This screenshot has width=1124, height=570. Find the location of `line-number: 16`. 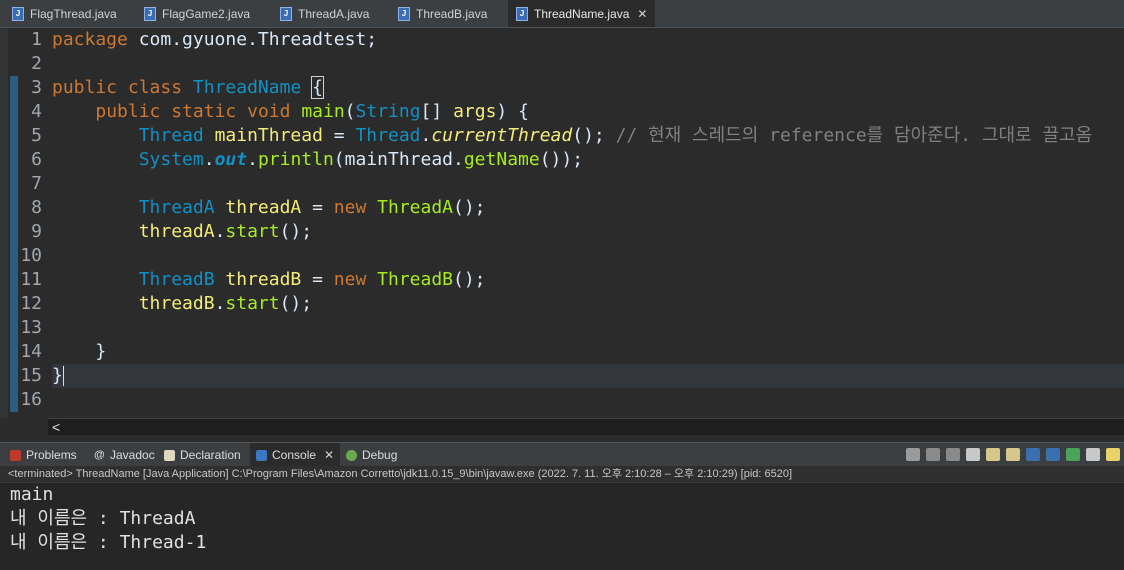

line-number: 16 is located at coordinates (31, 399).